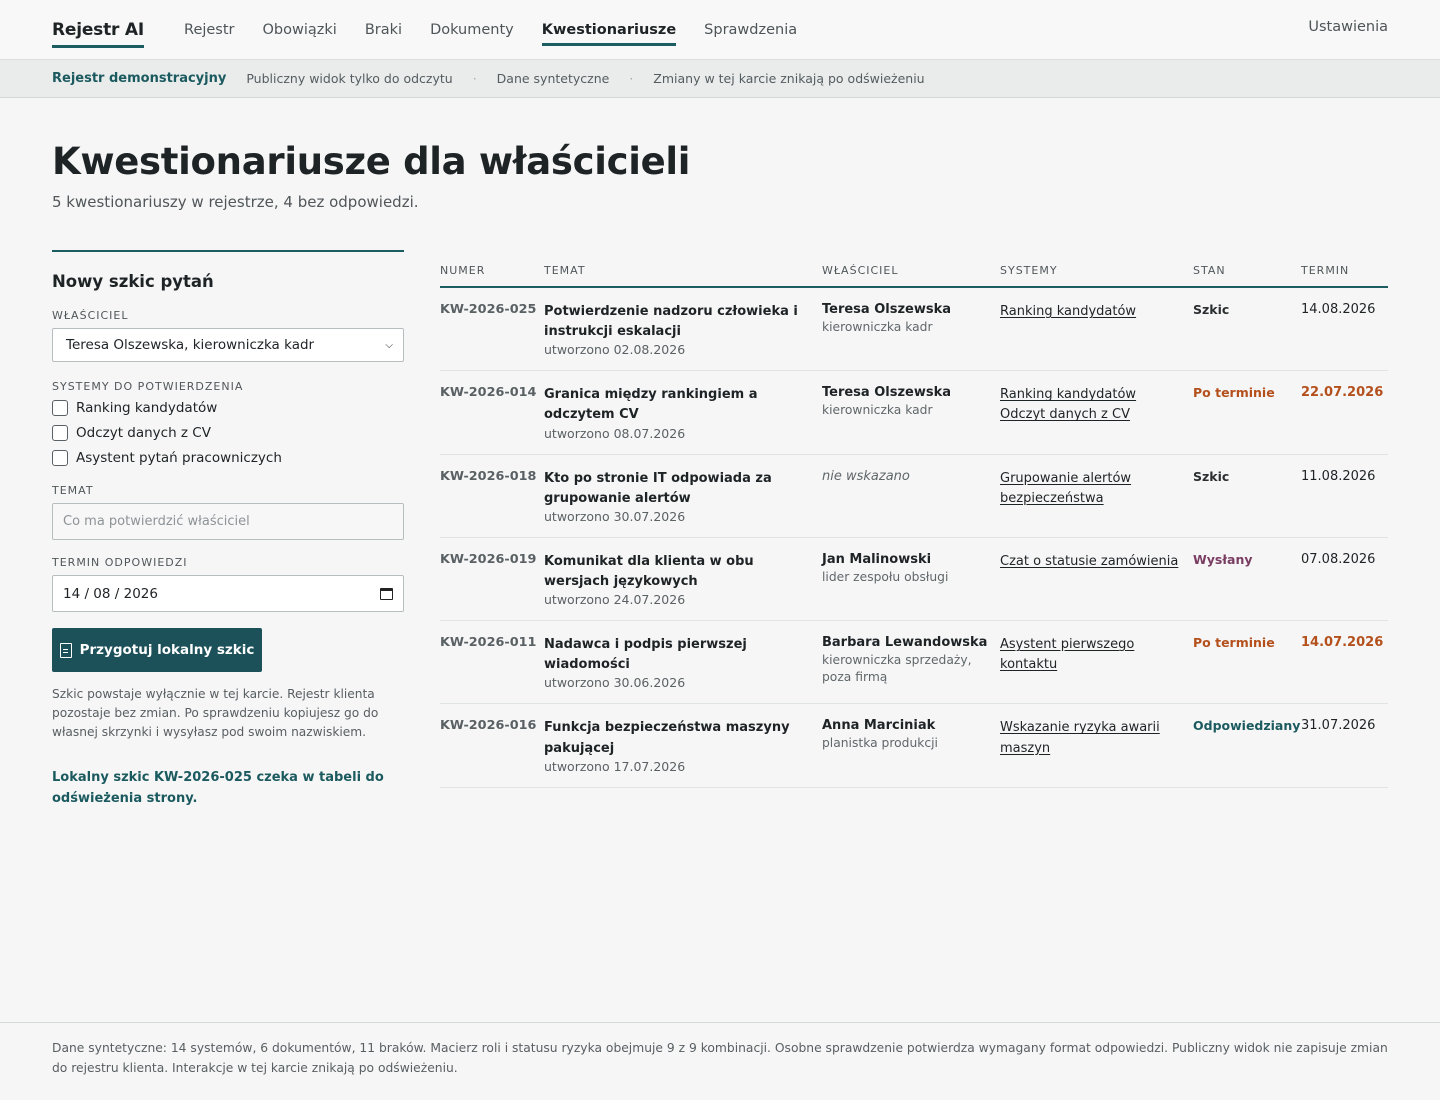 The height and width of the screenshot is (1100, 1440). I want to click on questionnaire-topic: Funkcja bezpieczeństwa maszyny pakującej, so click(677, 738).